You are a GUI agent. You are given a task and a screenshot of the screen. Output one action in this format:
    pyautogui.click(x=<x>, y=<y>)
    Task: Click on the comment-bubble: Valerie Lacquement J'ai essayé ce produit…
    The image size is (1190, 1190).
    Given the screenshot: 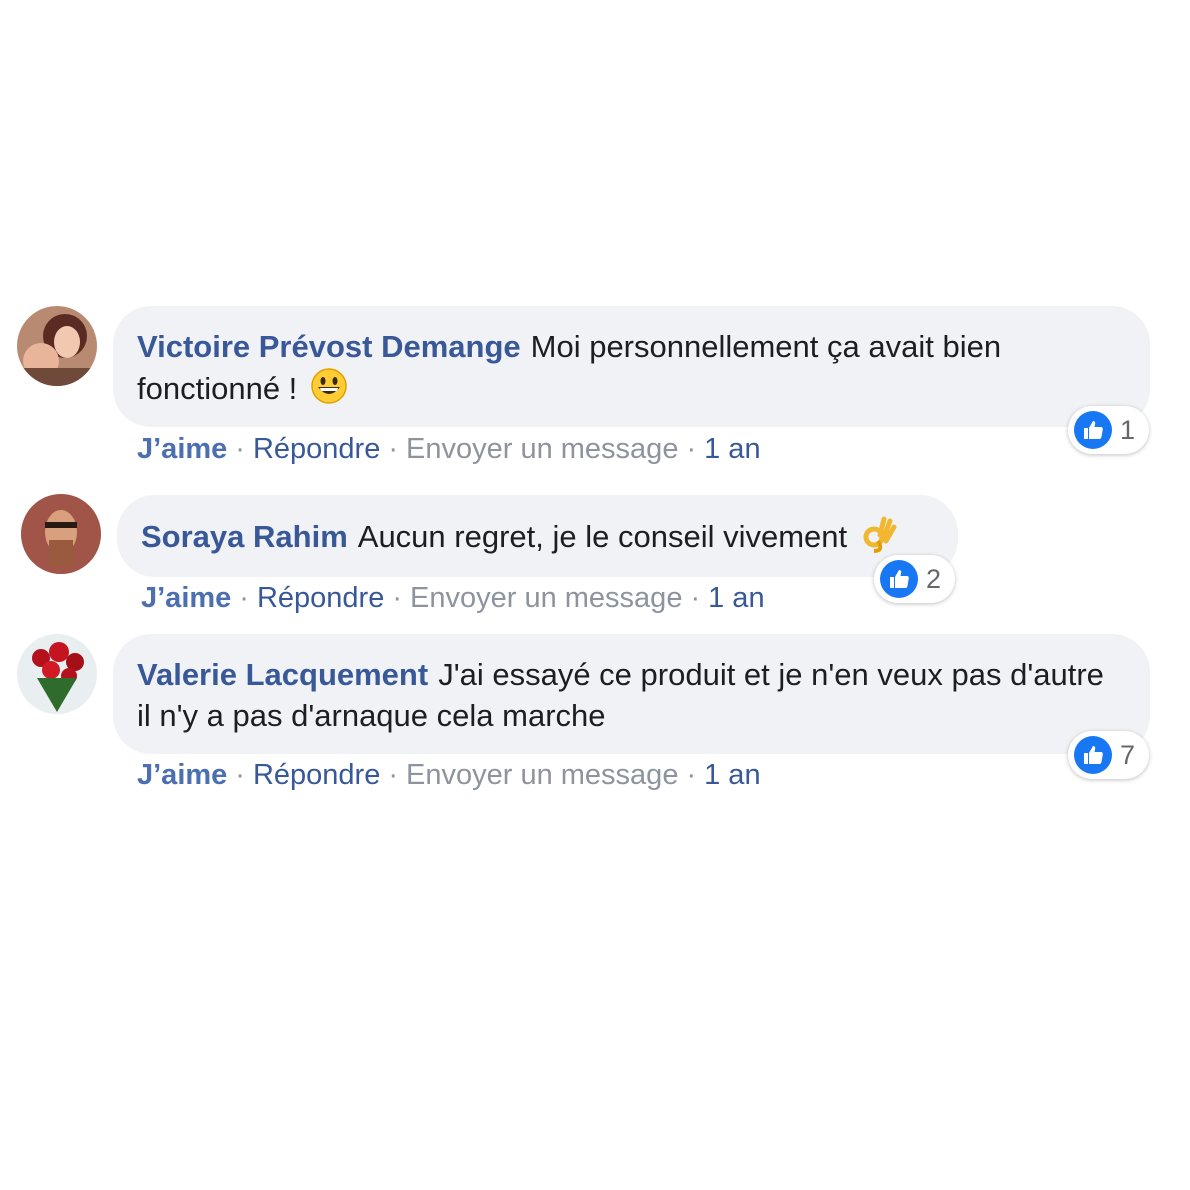 What is the action you would take?
    pyautogui.click(x=631, y=694)
    